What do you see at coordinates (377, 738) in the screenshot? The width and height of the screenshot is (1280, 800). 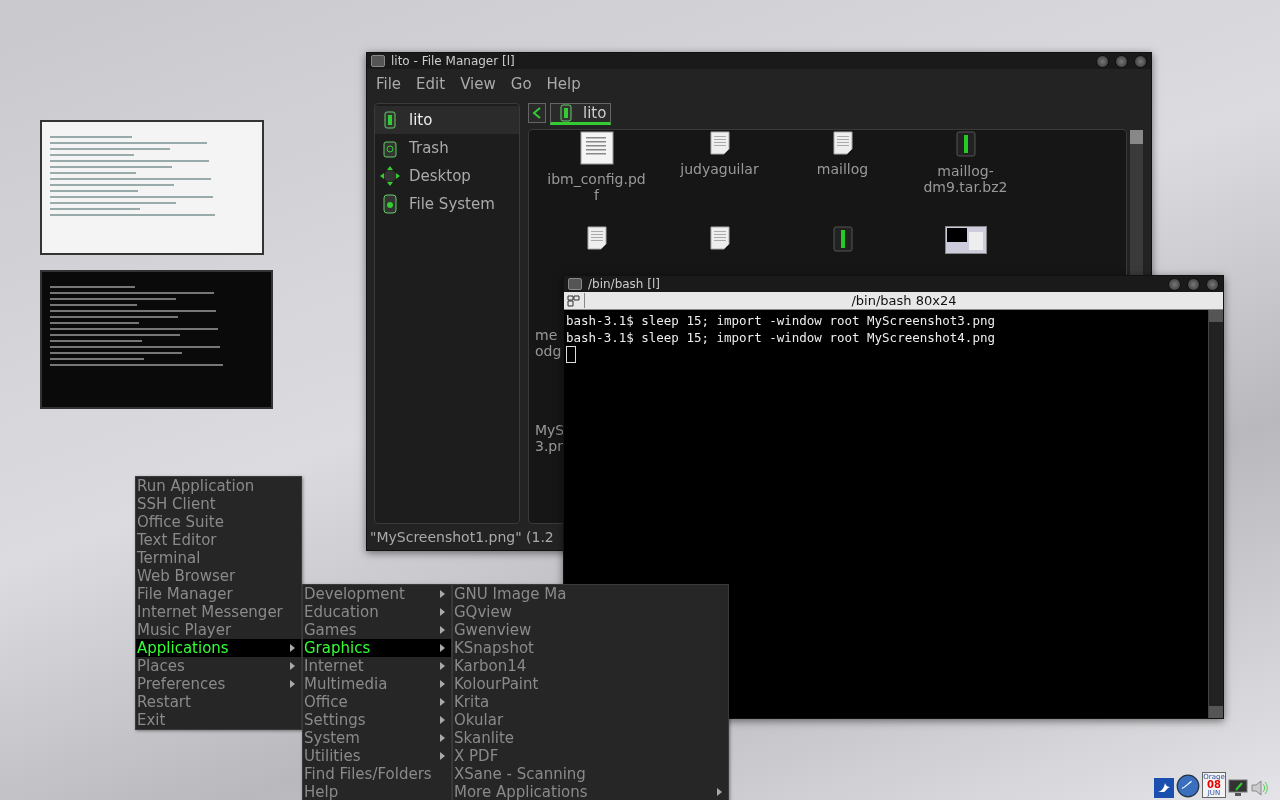 I see `menu-item: System` at bounding box center [377, 738].